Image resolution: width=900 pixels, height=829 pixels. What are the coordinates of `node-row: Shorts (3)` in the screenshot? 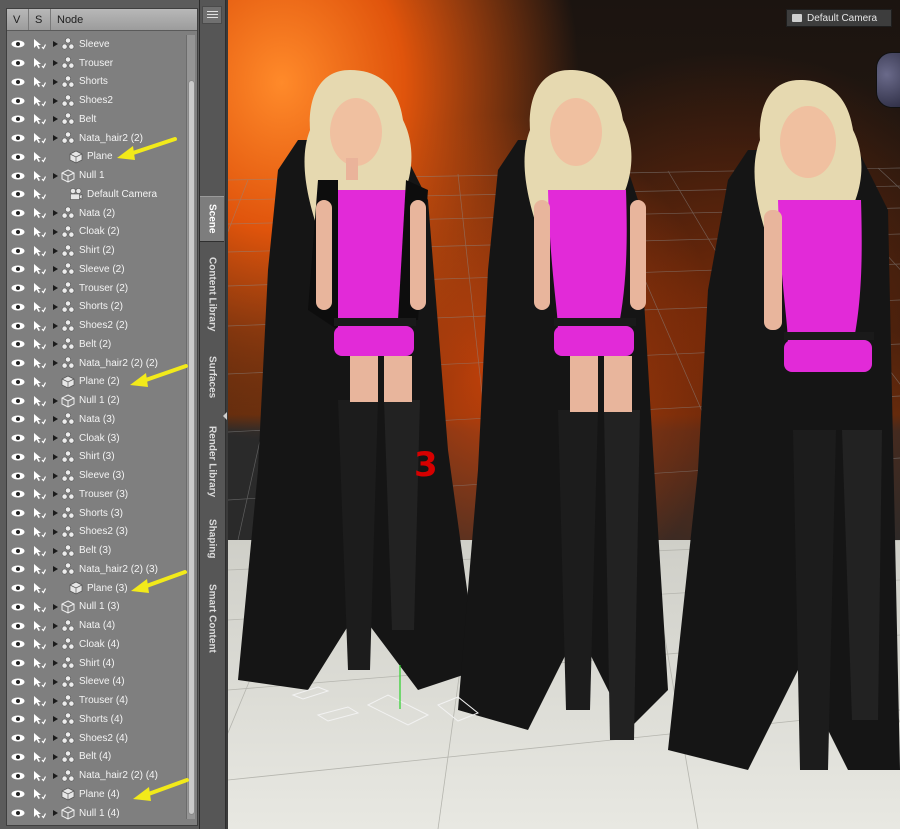 It's located at (96, 513).